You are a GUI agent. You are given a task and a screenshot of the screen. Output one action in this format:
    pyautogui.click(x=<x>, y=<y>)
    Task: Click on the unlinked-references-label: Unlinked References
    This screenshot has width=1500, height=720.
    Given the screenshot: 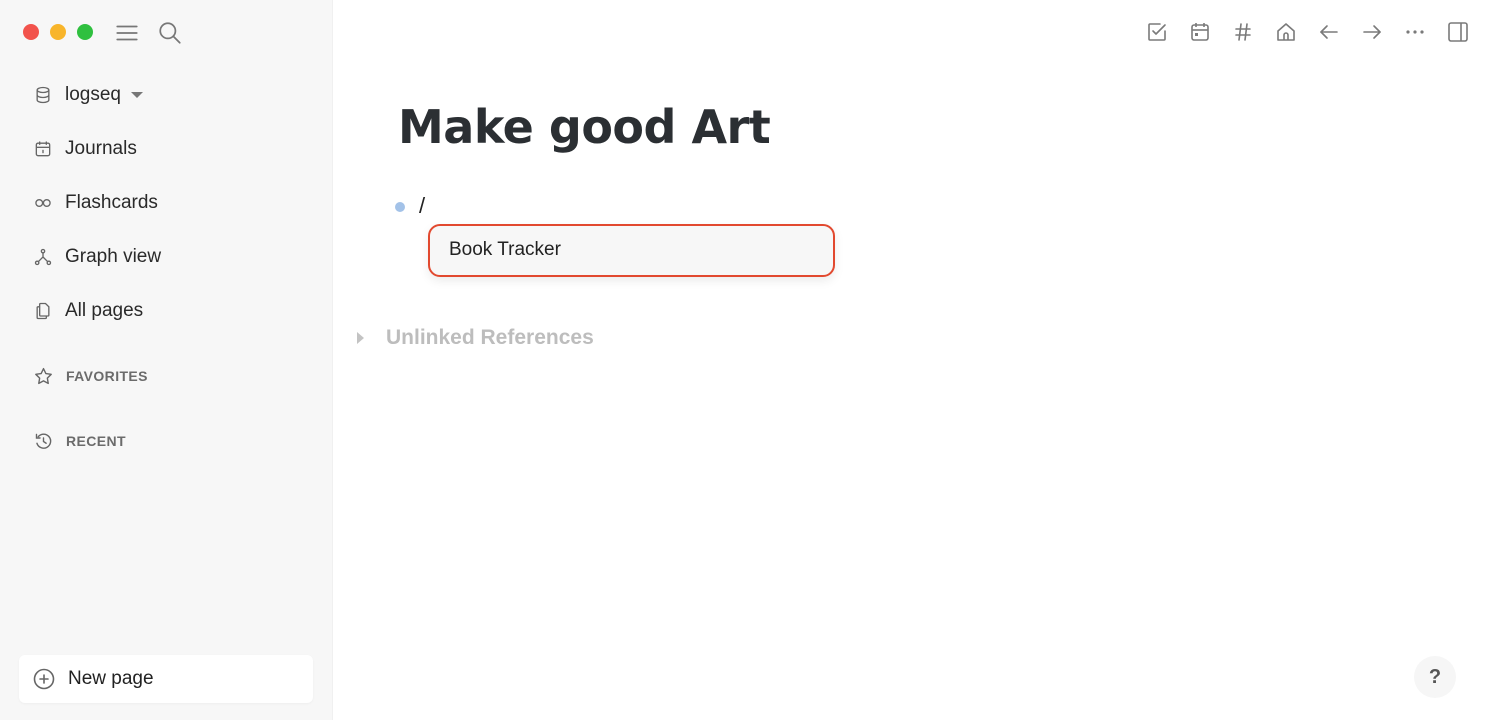 What is the action you would take?
    pyautogui.click(x=490, y=337)
    